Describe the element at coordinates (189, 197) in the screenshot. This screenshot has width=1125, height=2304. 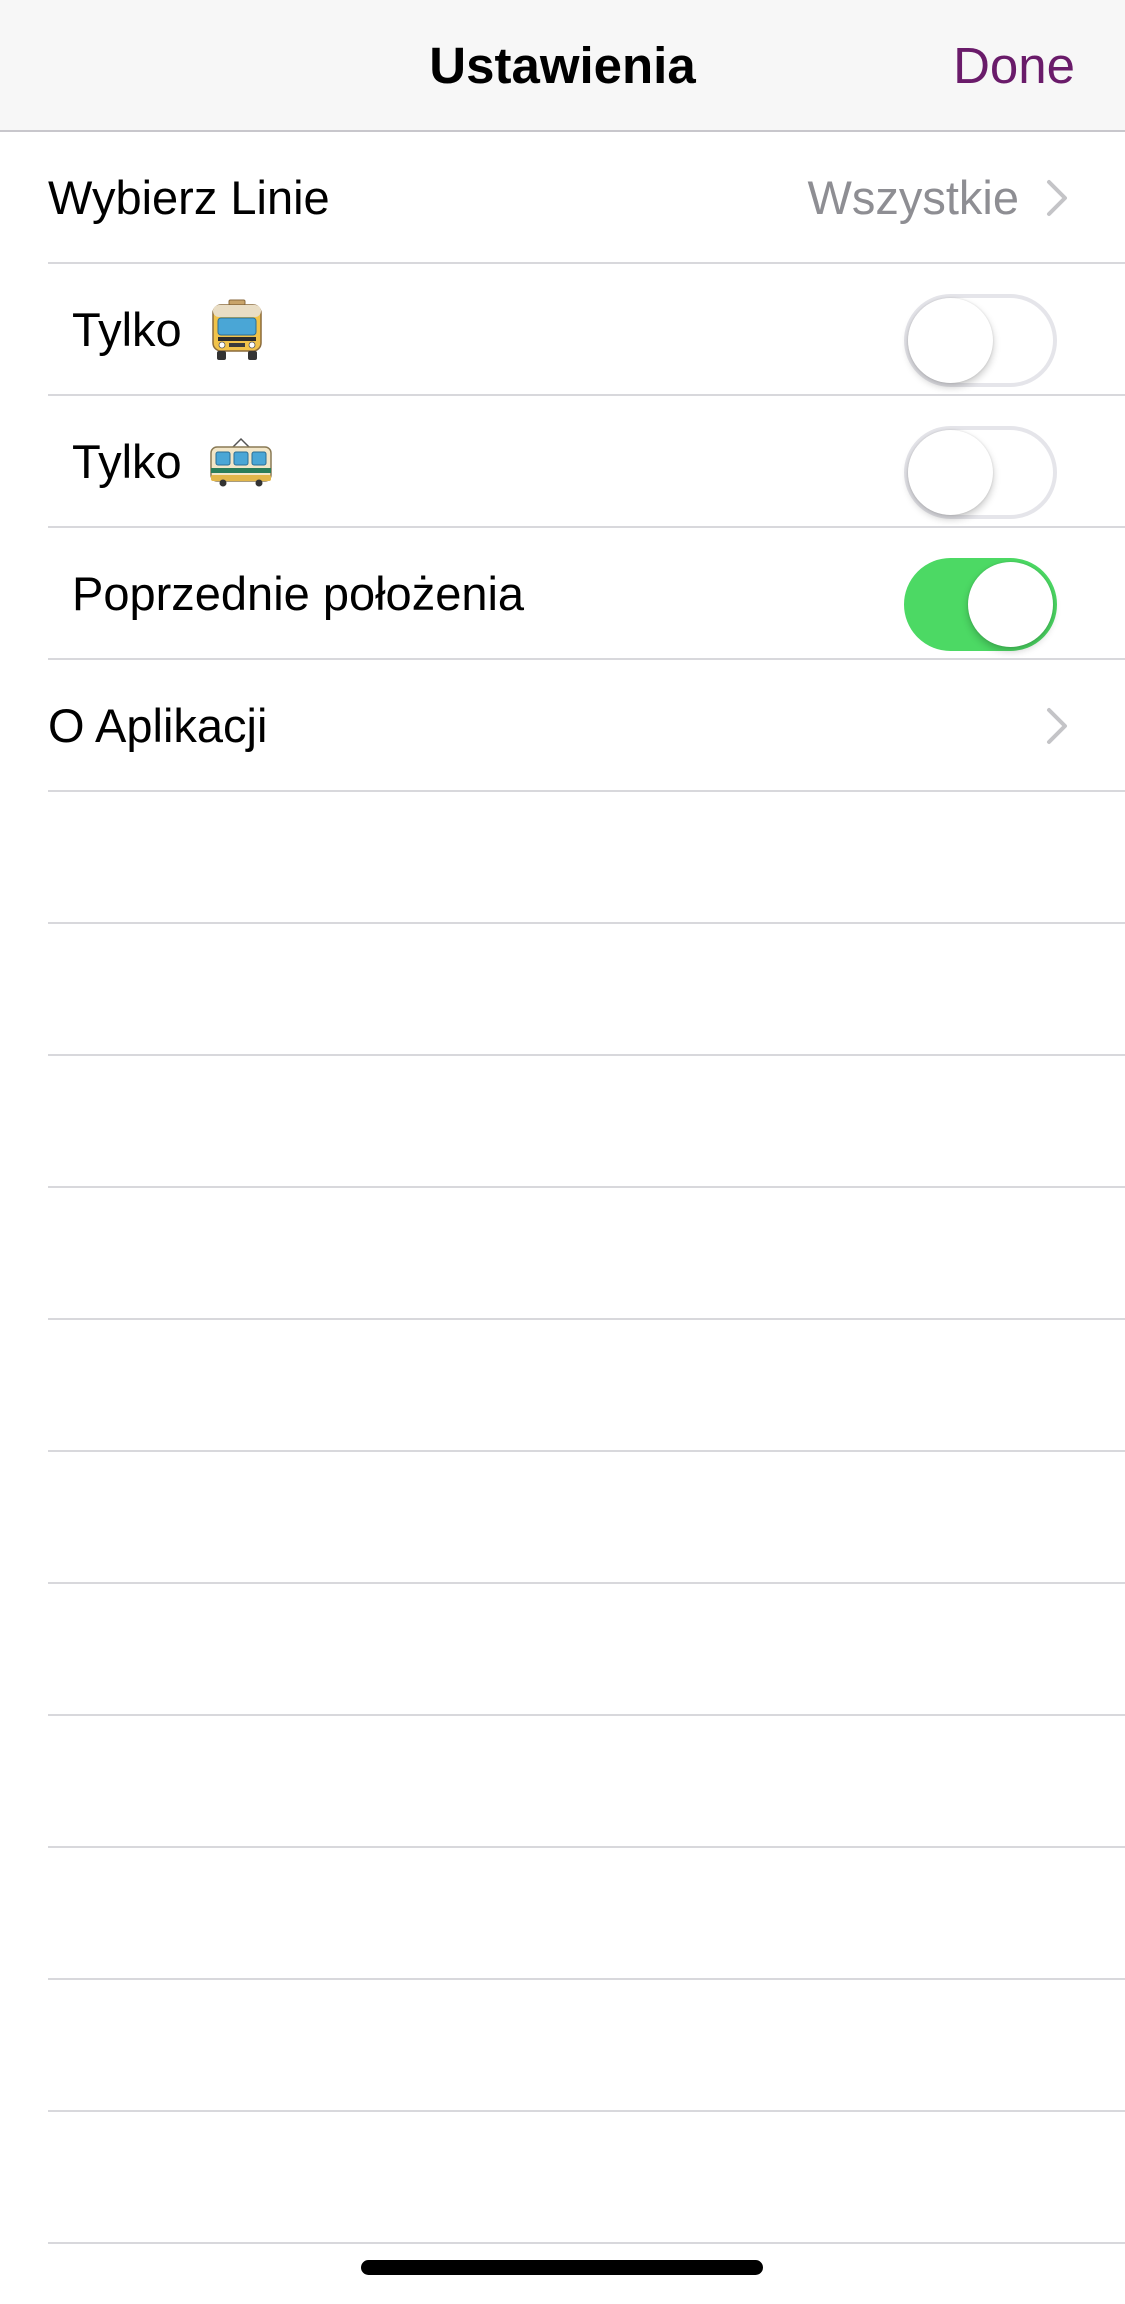
I see `row-select-lines-label: Wybierz Linie` at that location.